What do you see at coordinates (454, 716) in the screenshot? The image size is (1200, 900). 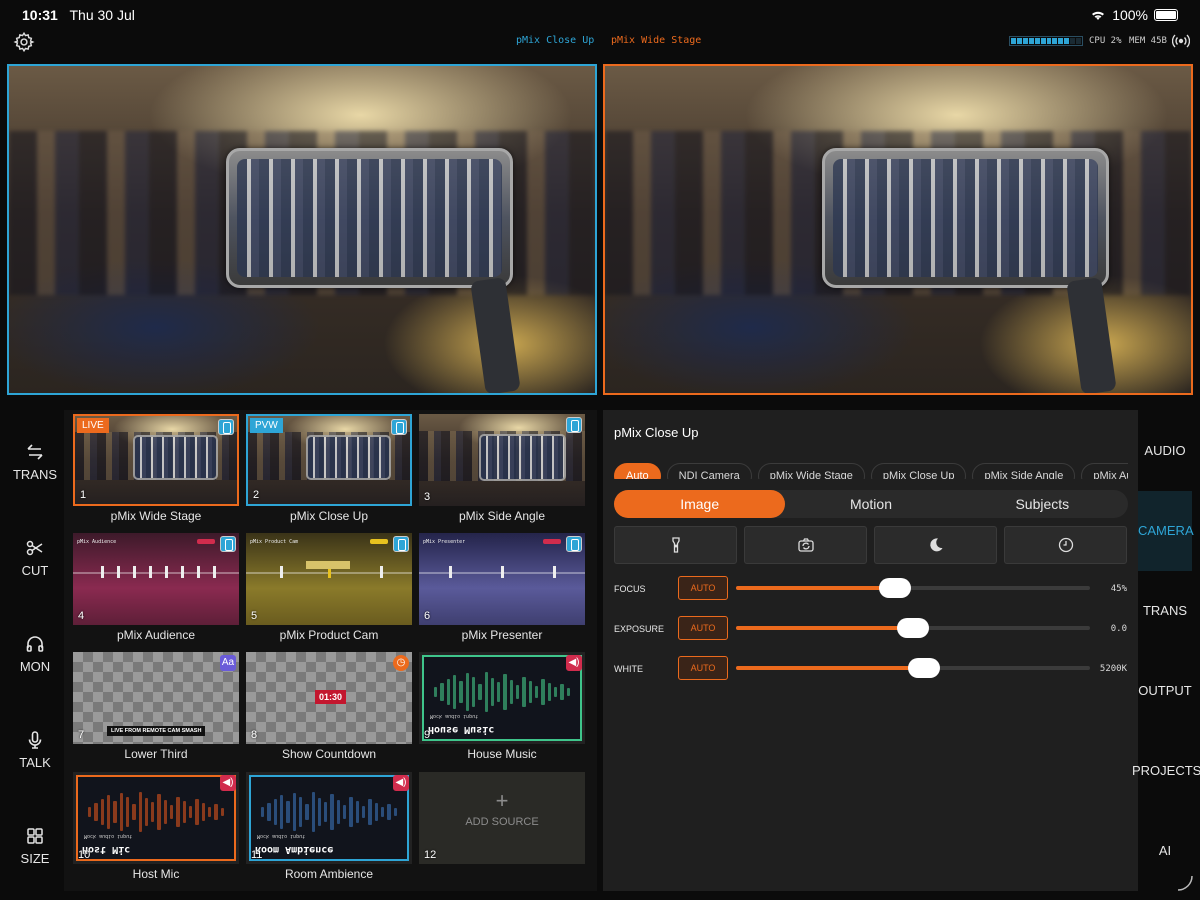 I see `audio-subtitle: Mock audio input` at bounding box center [454, 716].